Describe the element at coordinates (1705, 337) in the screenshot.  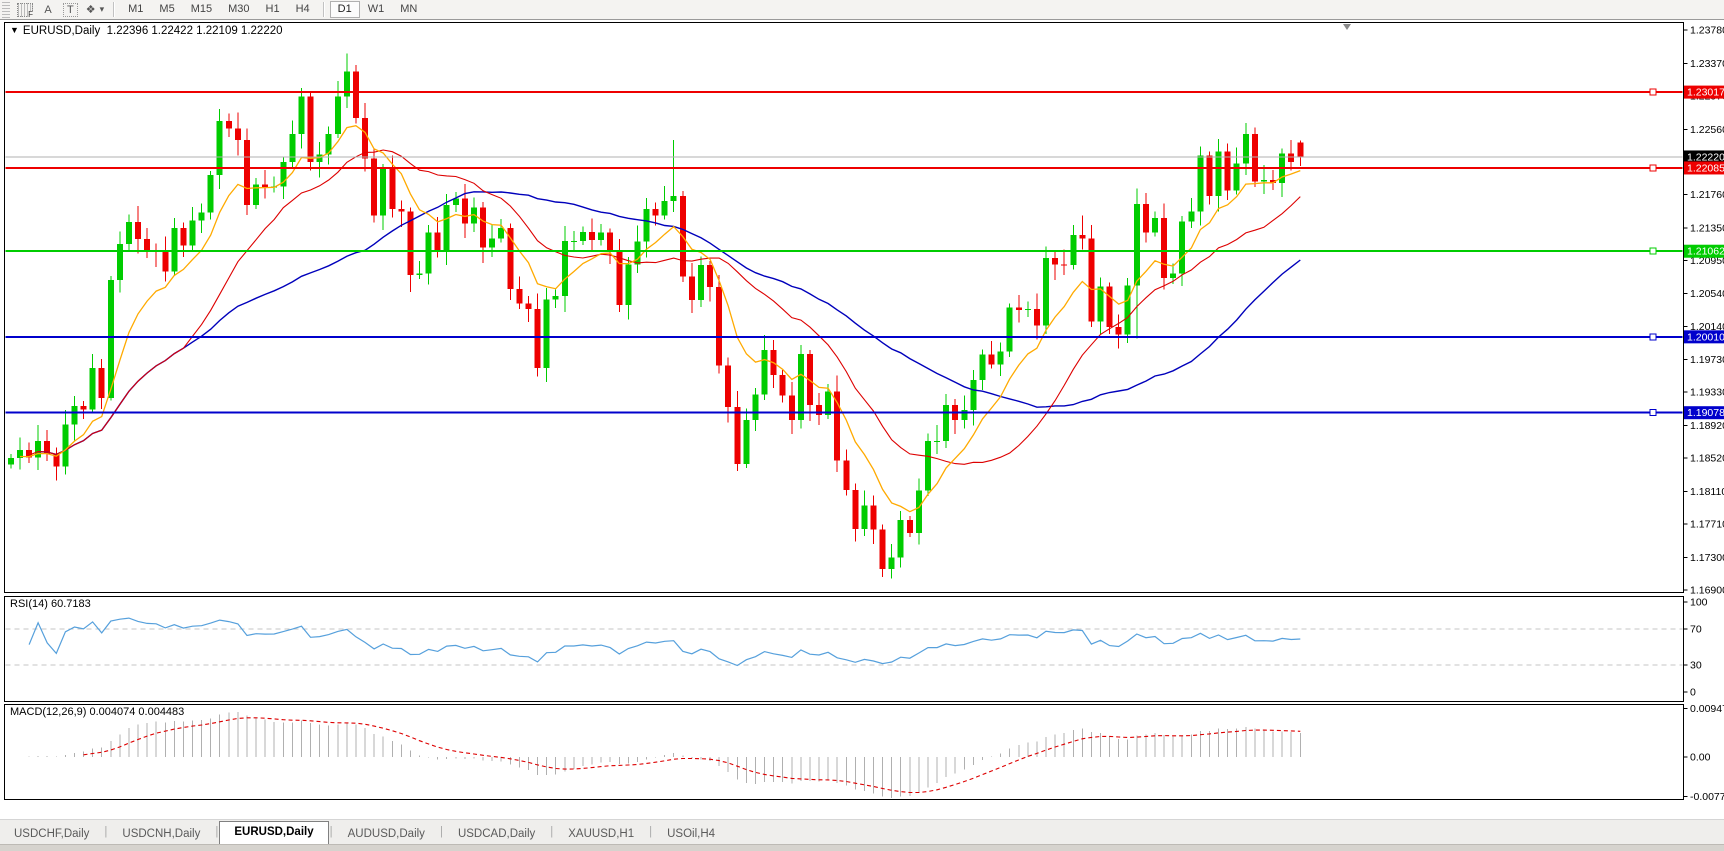
I see `svg-text: 1.20010` at that location.